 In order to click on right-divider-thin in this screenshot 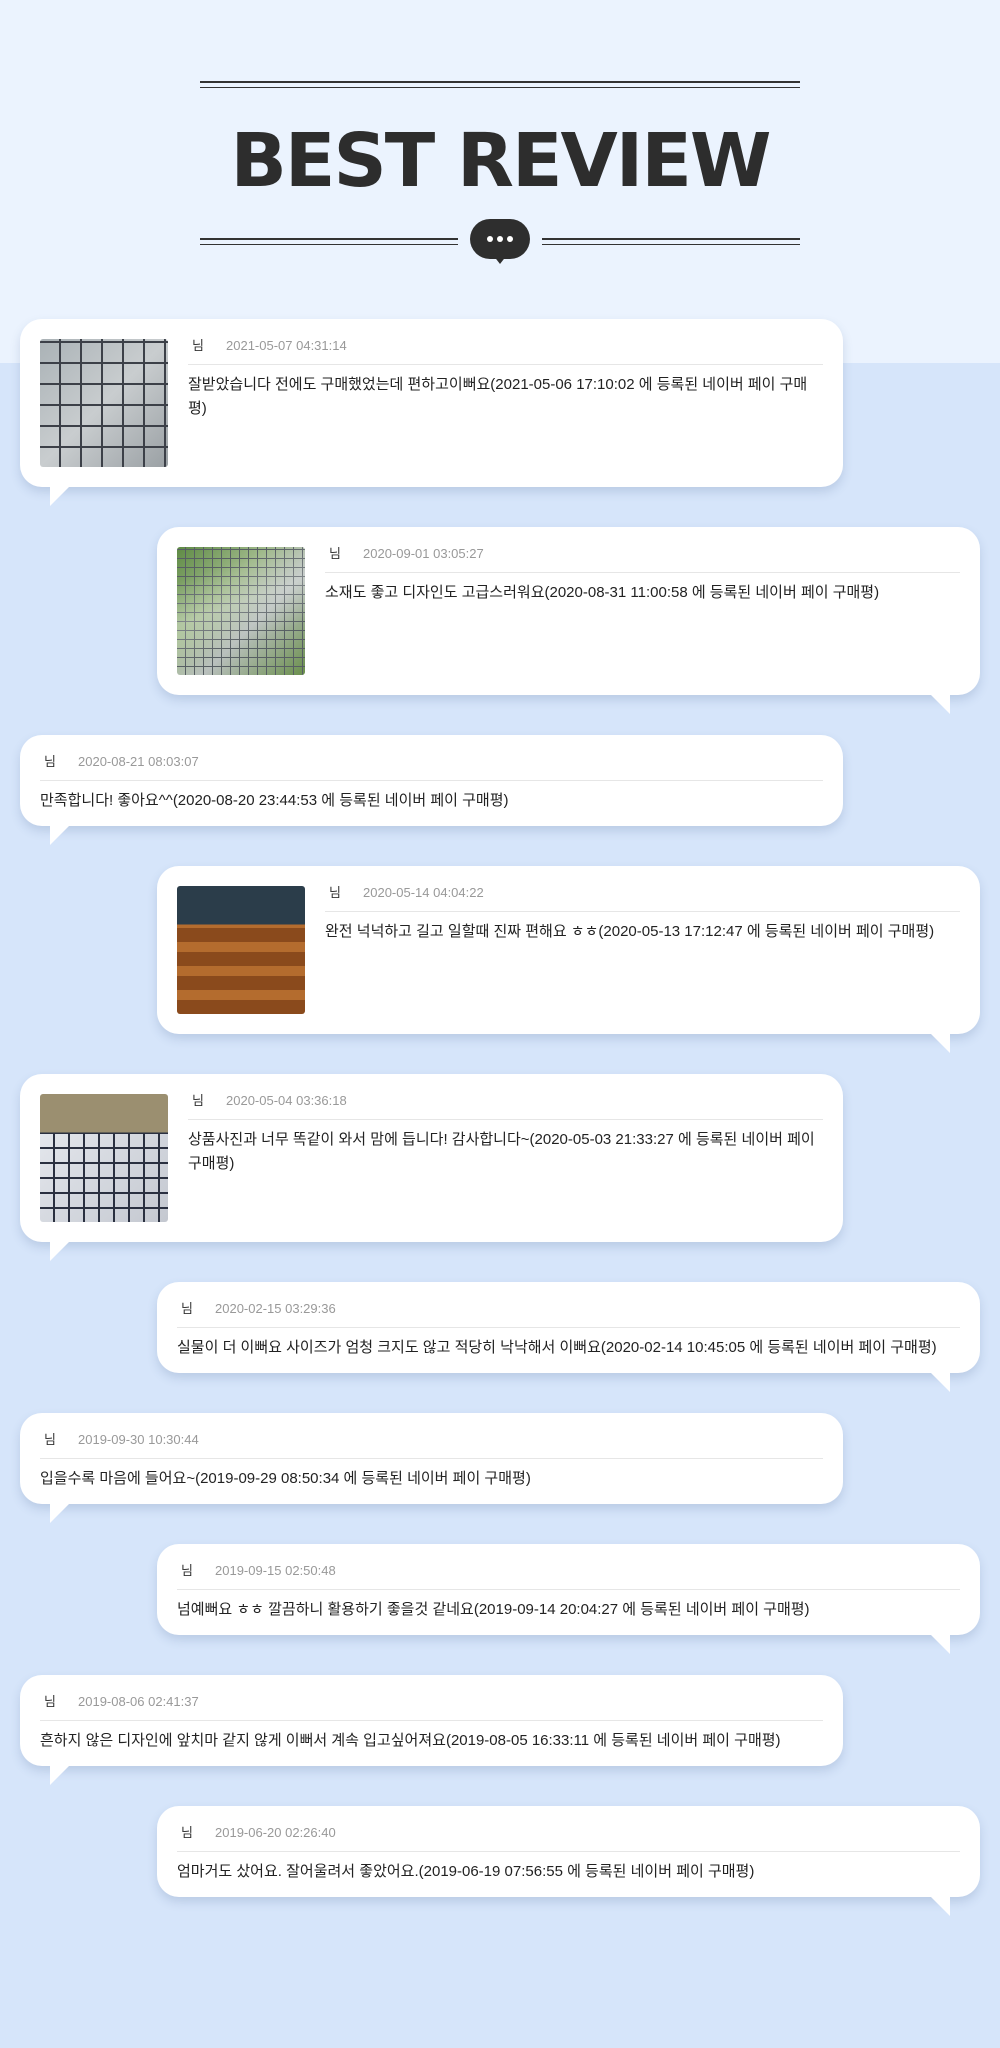, I will do `click(671, 244)`.